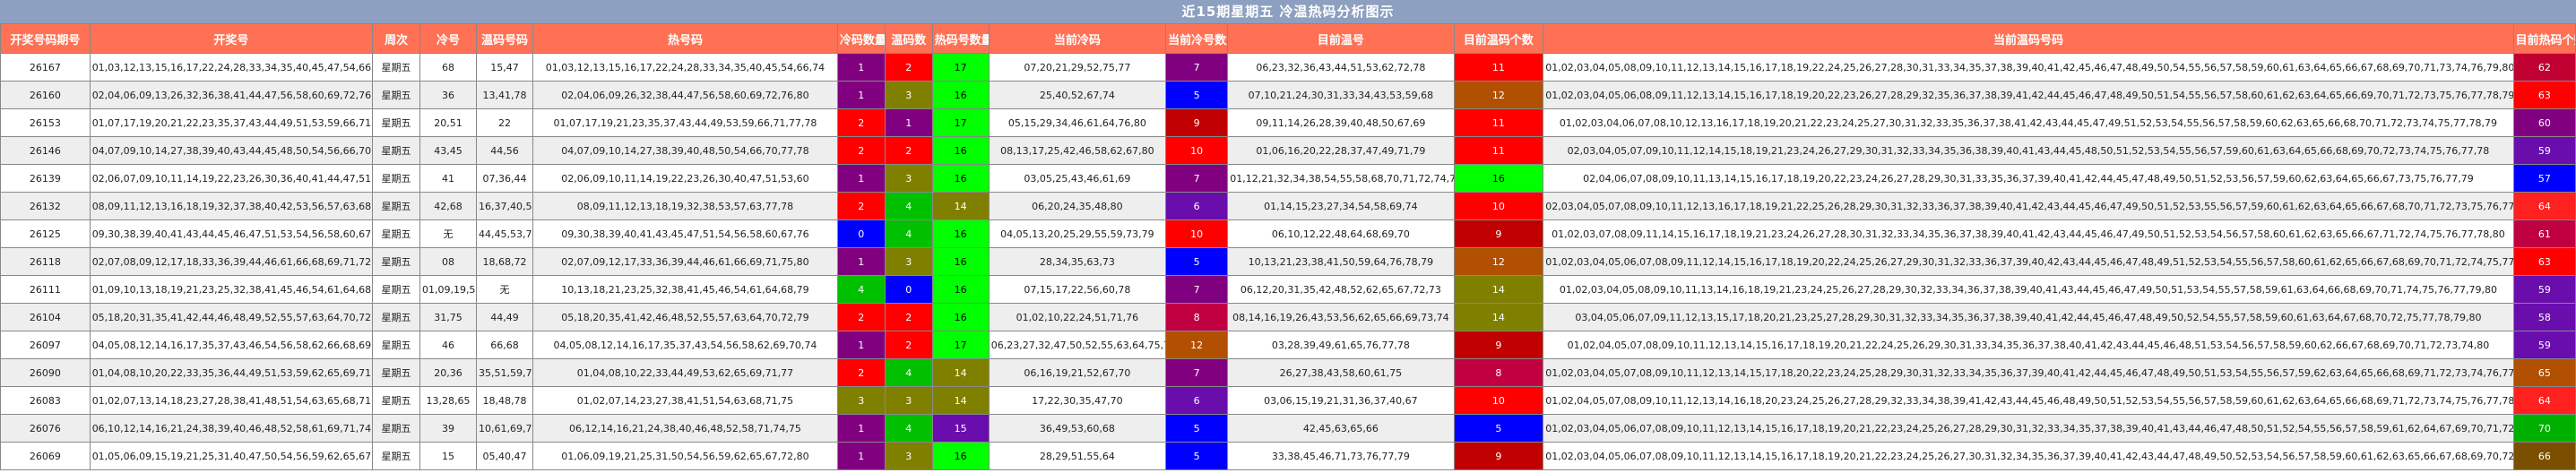  Describe the element at coordinates (45, 428) in the screenshot. I see `cell-issue: 26076` at that location.